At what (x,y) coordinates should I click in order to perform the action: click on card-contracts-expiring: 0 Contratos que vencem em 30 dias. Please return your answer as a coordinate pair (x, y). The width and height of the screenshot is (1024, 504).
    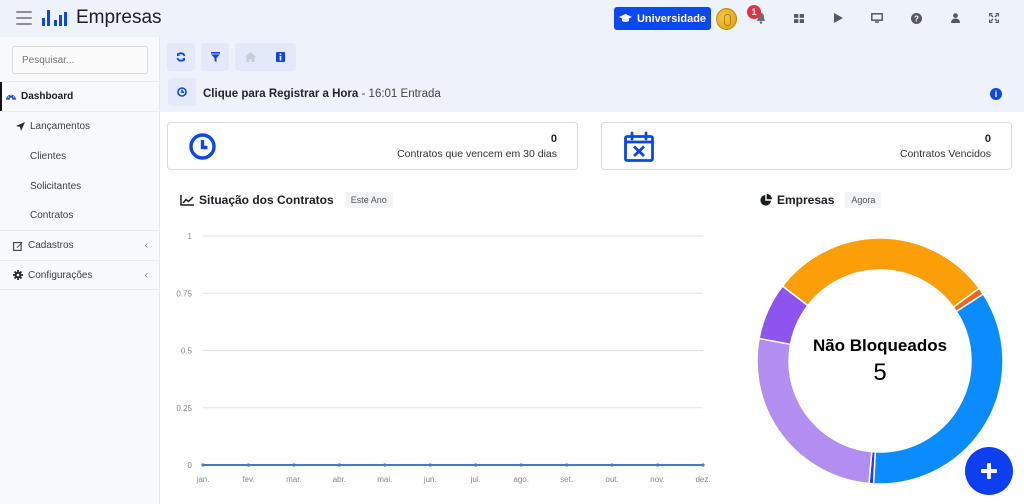
    Looking at the image, I should click on (372, 146).